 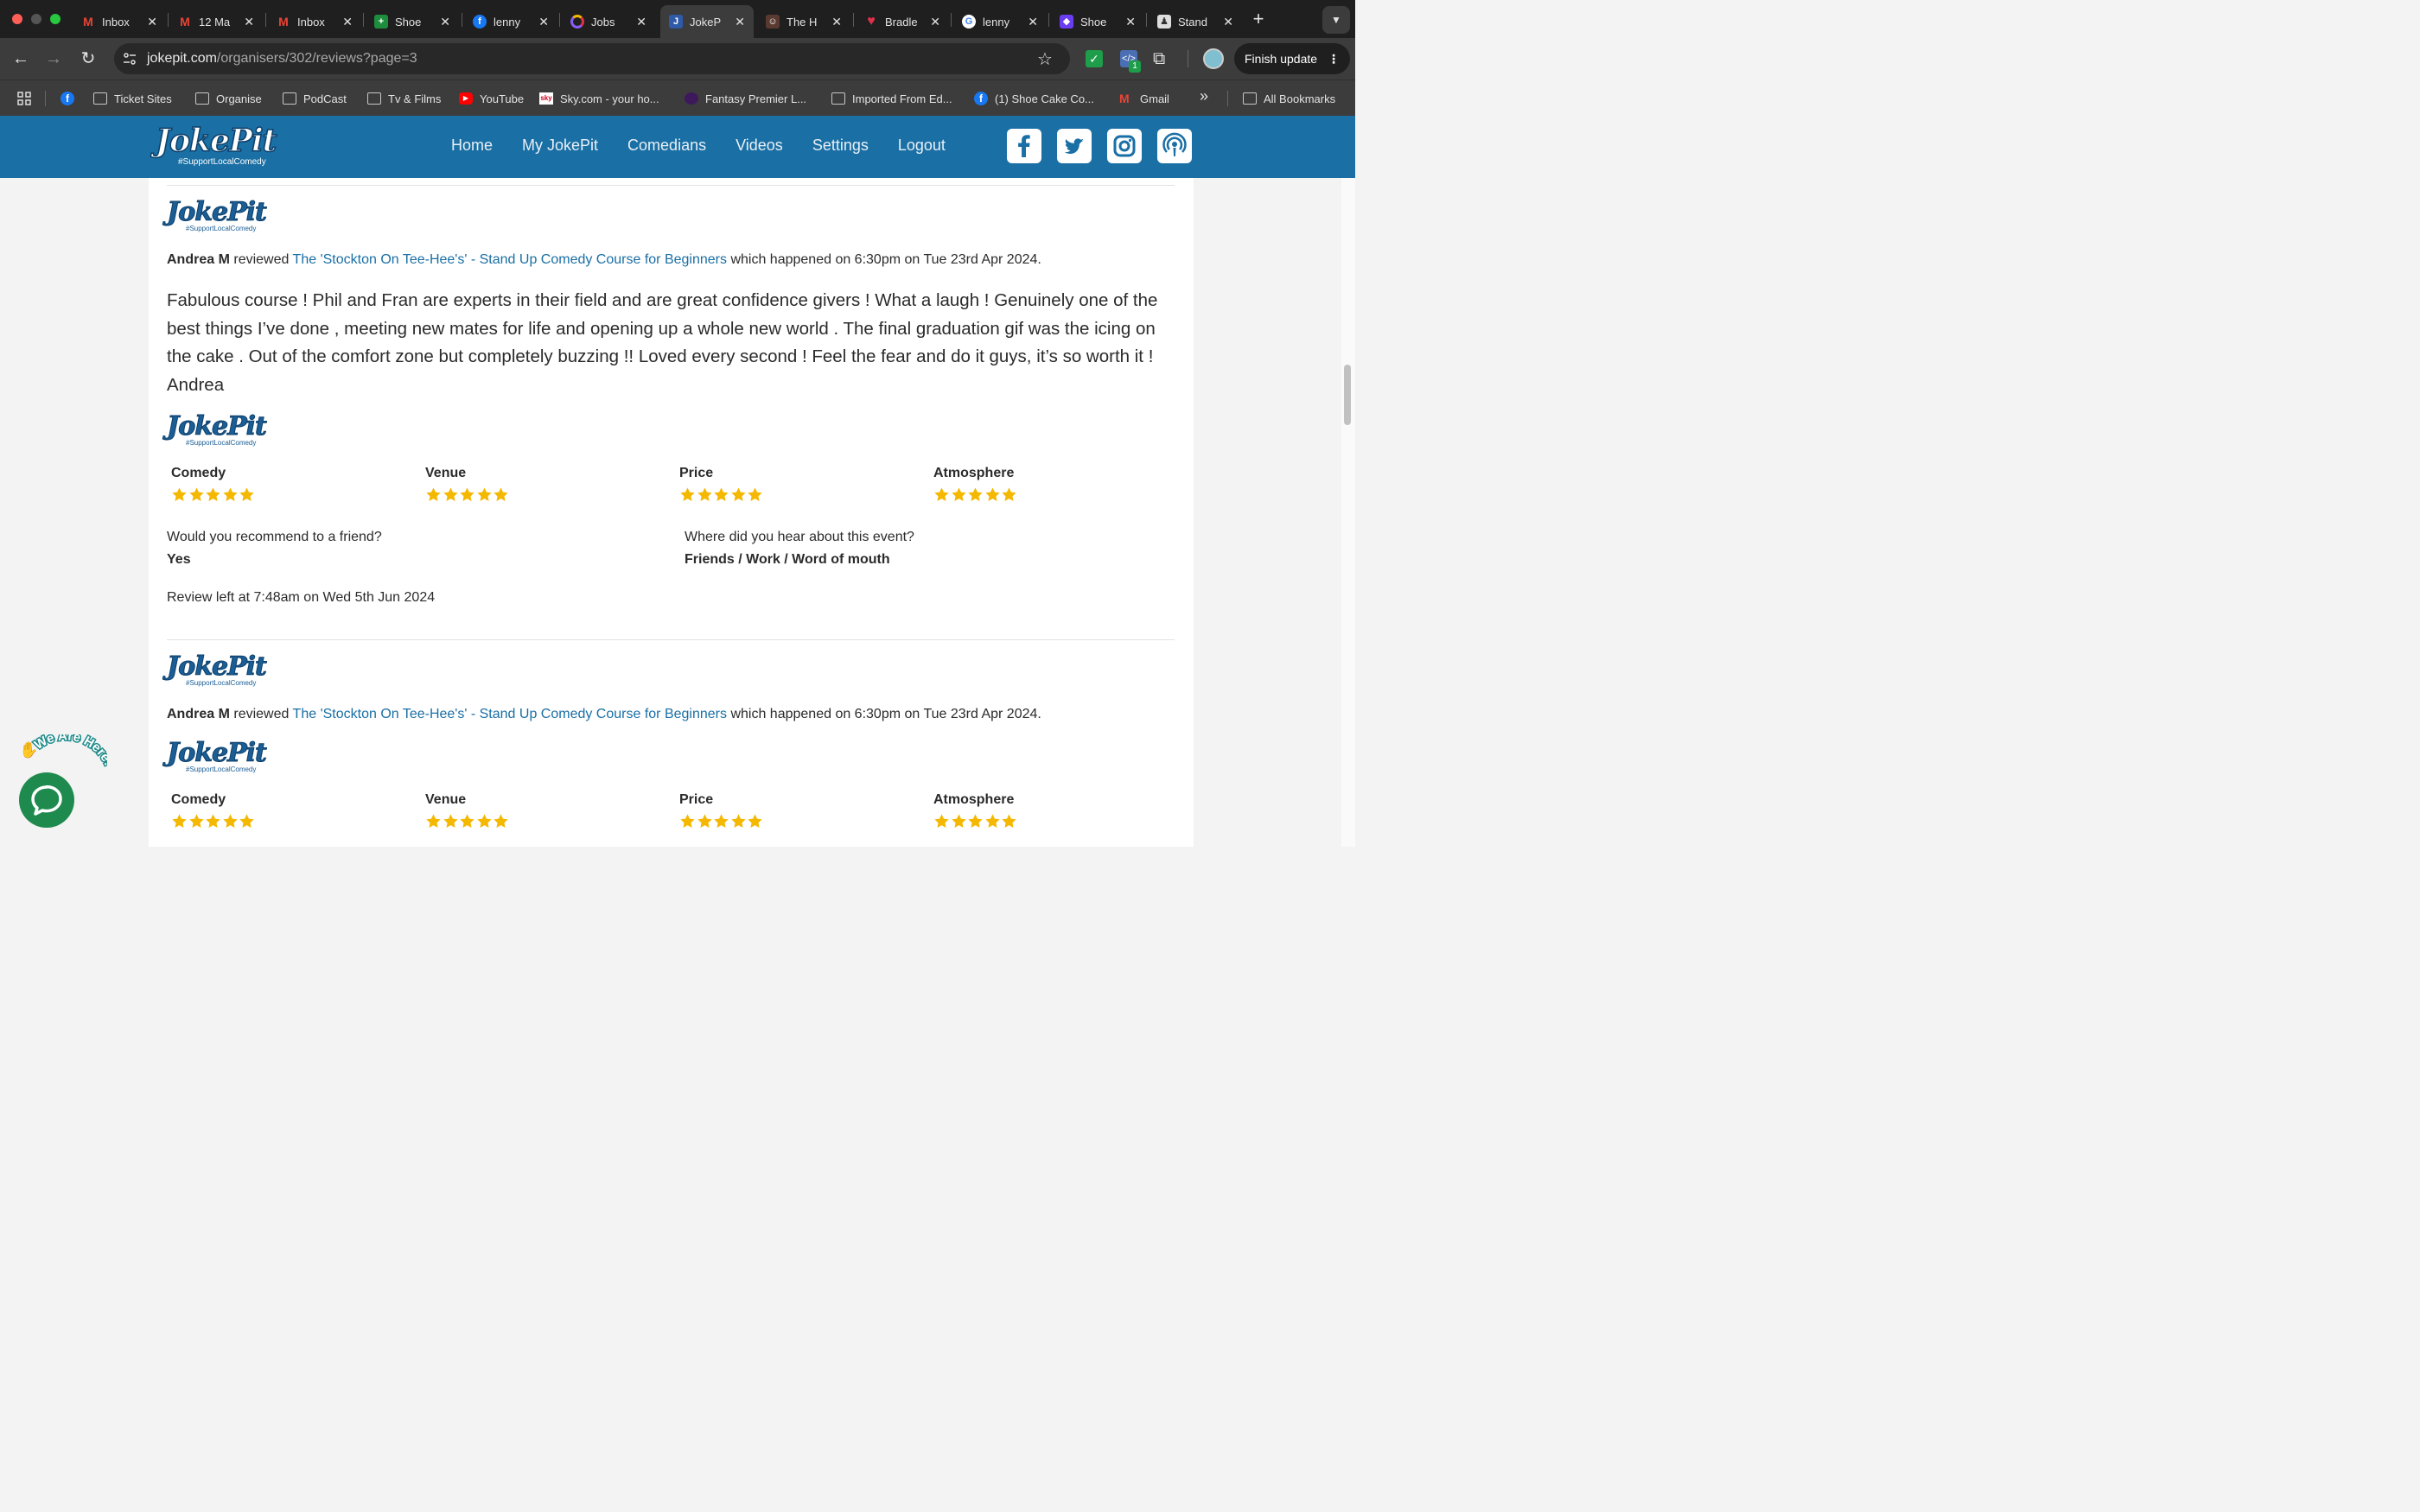 What do you see at coordinates (216, 21) in the screenshot?
I see `browser-tab: M 12 Ma ✕` at bounding box center [216, 21].